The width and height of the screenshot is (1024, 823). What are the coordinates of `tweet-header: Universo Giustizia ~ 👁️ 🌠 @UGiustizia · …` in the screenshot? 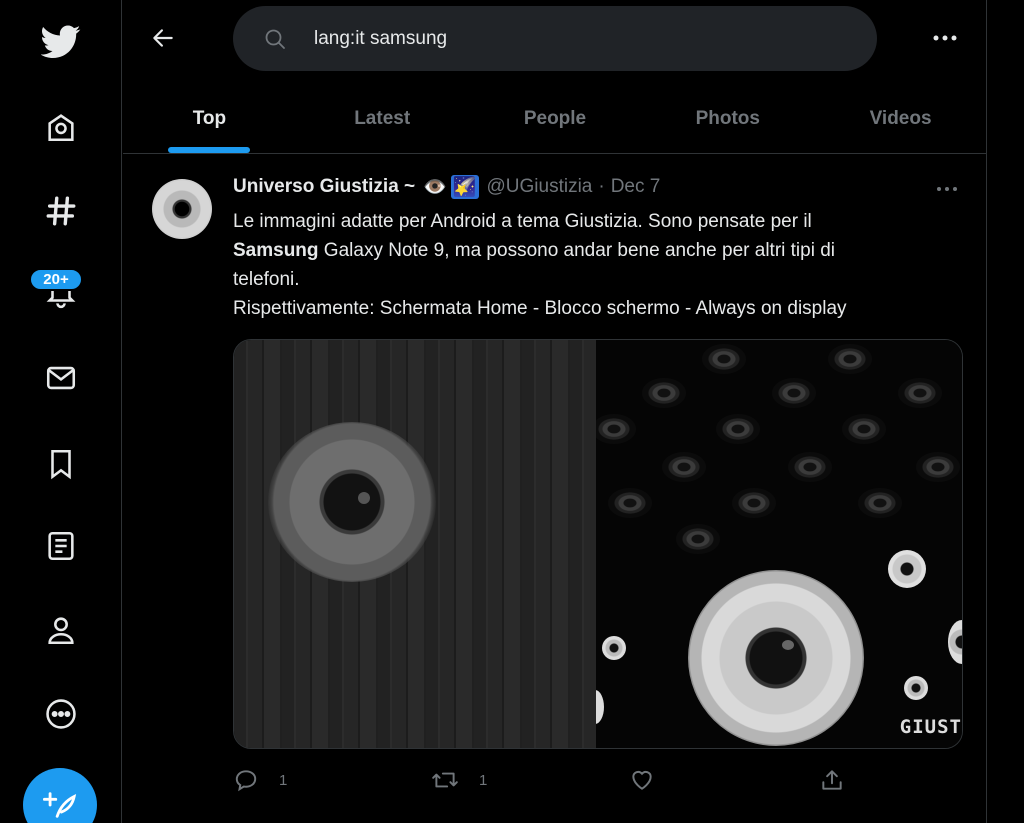 It's located at (446, 187).